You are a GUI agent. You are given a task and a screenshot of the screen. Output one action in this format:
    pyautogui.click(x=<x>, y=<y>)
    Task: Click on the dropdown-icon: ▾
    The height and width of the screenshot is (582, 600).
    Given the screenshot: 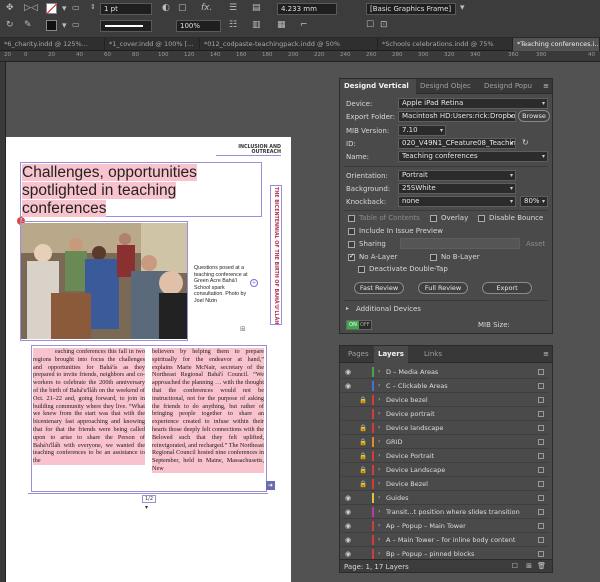 What is the action you would take?
    pyautogui.click(x=64, y=9)
    